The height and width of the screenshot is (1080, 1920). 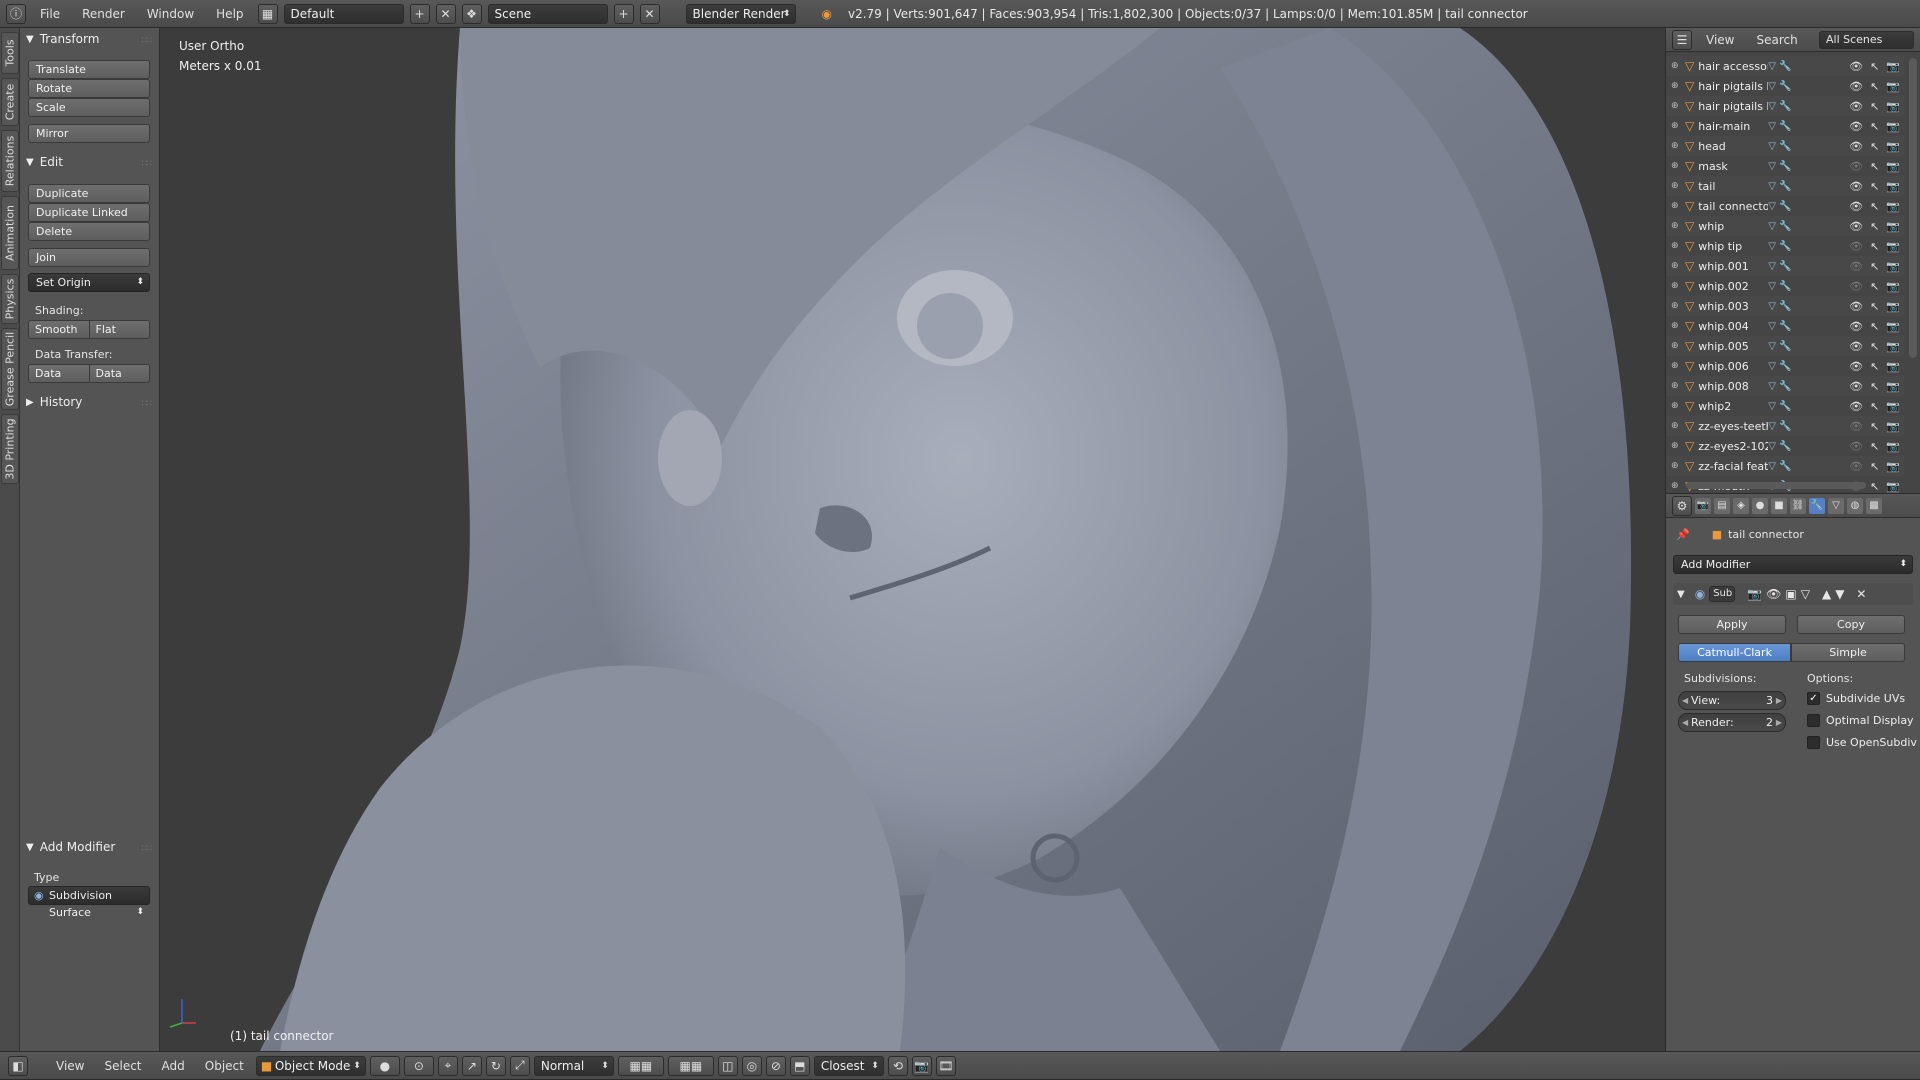 I want to click on render-tab-icon: 📷, so click(x=1703, y=505).